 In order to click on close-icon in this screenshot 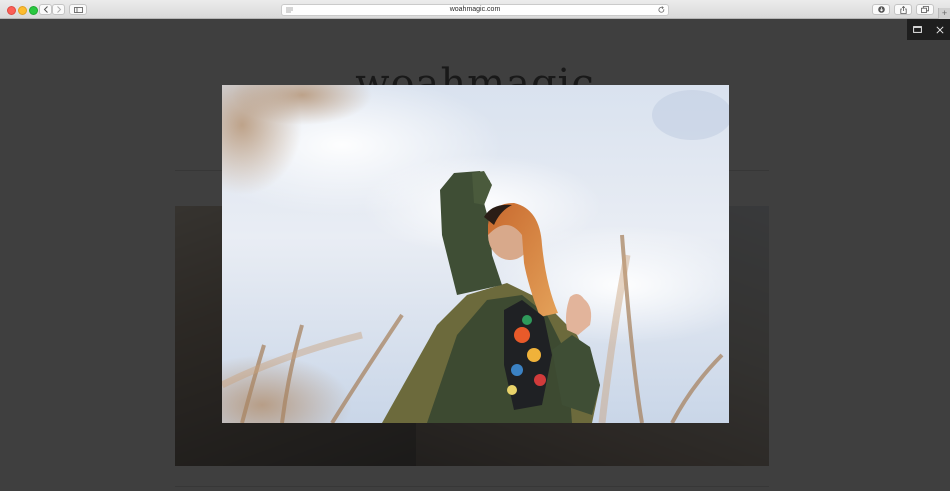, I will do `click(939, 29)`.